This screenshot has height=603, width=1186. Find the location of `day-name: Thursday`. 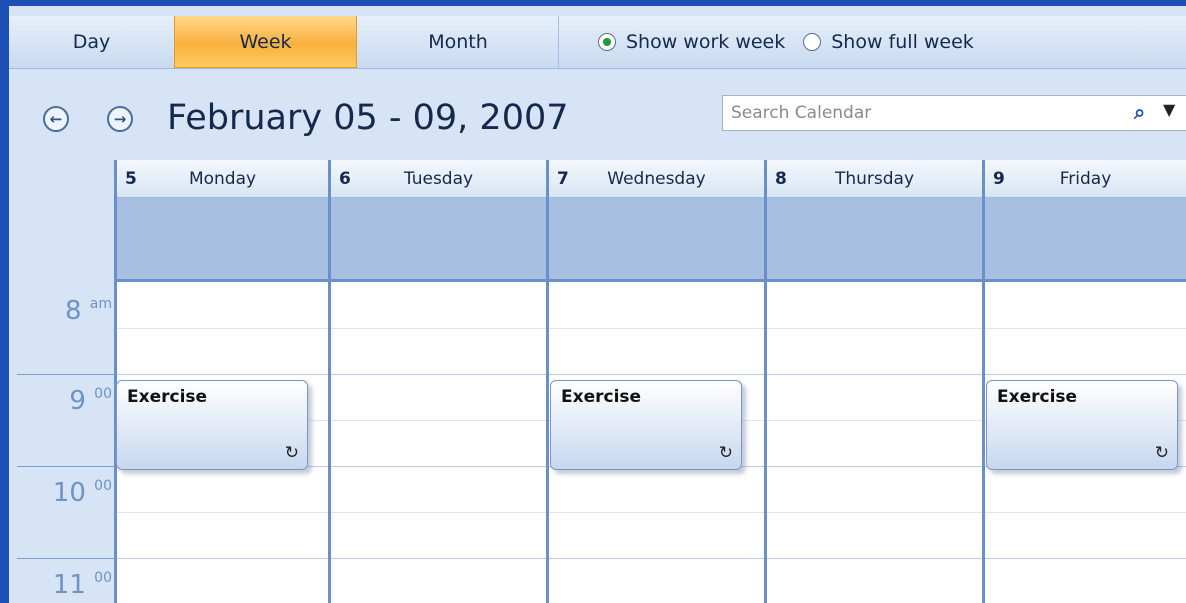

day-name: Thursday is located at coordinates (874, 179).